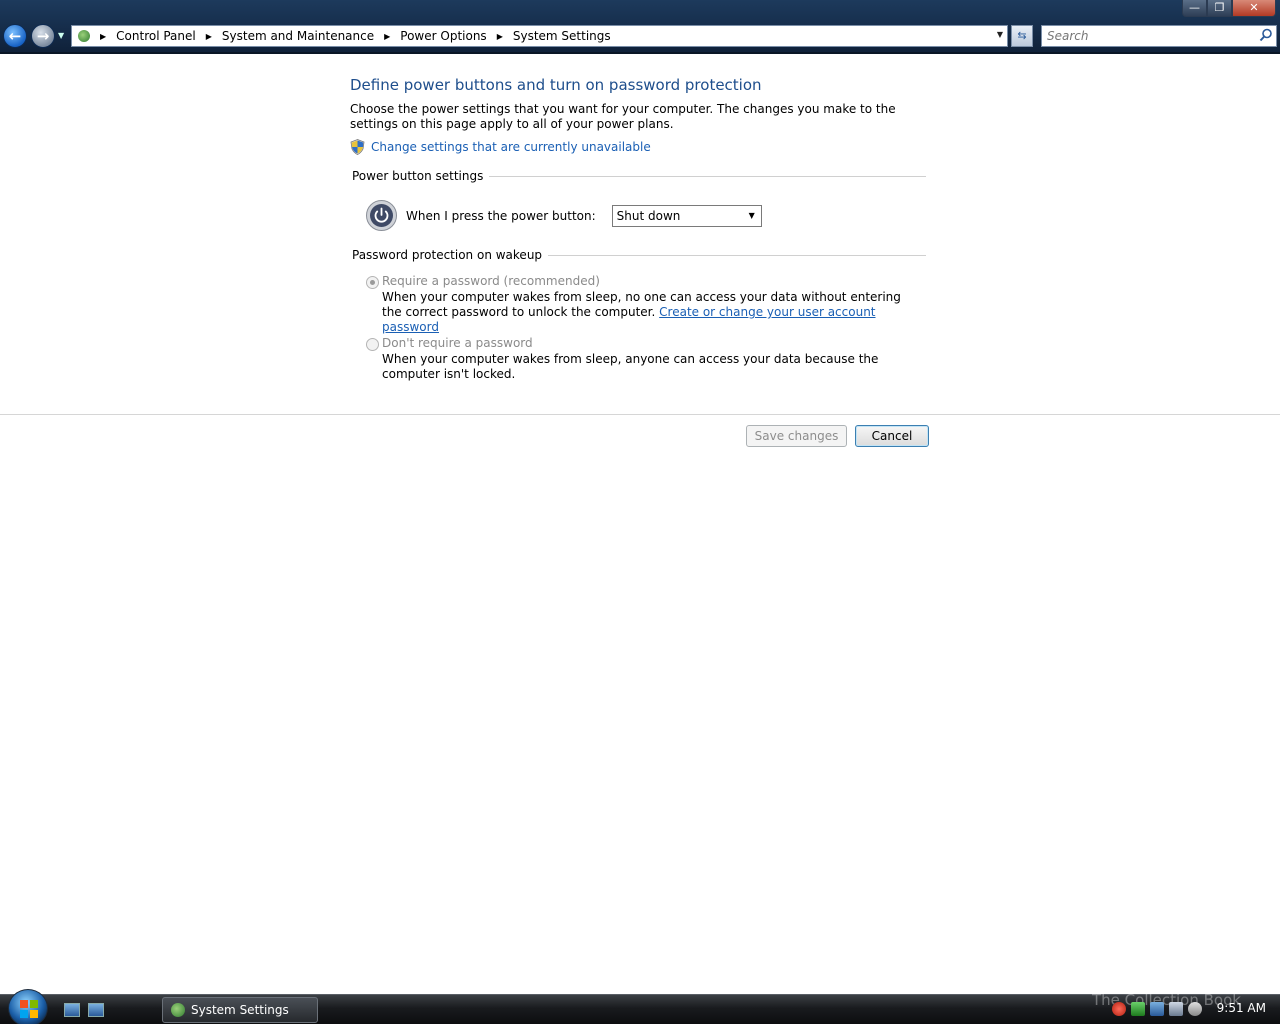 Image resolution: width=1280 pixels, height=1024 pixels. Describe the element at coordinates (1159, 36) in the screenshot. I see `search-input: Search` at that location.